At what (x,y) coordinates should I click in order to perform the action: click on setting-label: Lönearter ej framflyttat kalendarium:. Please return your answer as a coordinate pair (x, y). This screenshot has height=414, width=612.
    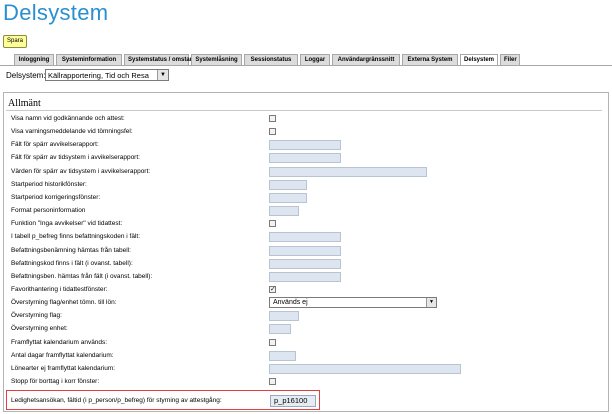
    Looking at the image, I should click on (63, 368).